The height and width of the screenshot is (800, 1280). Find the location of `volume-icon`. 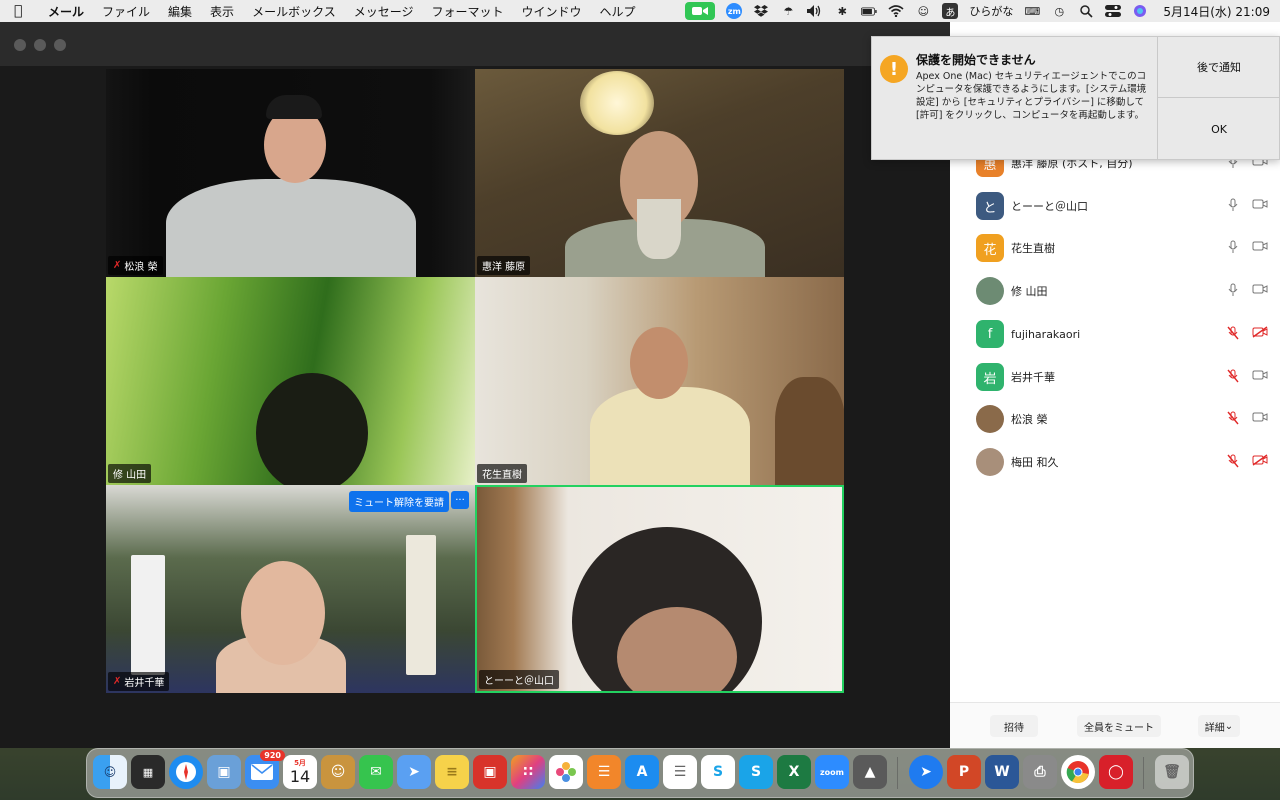

volume-icon is located at coordinates (815, 11).